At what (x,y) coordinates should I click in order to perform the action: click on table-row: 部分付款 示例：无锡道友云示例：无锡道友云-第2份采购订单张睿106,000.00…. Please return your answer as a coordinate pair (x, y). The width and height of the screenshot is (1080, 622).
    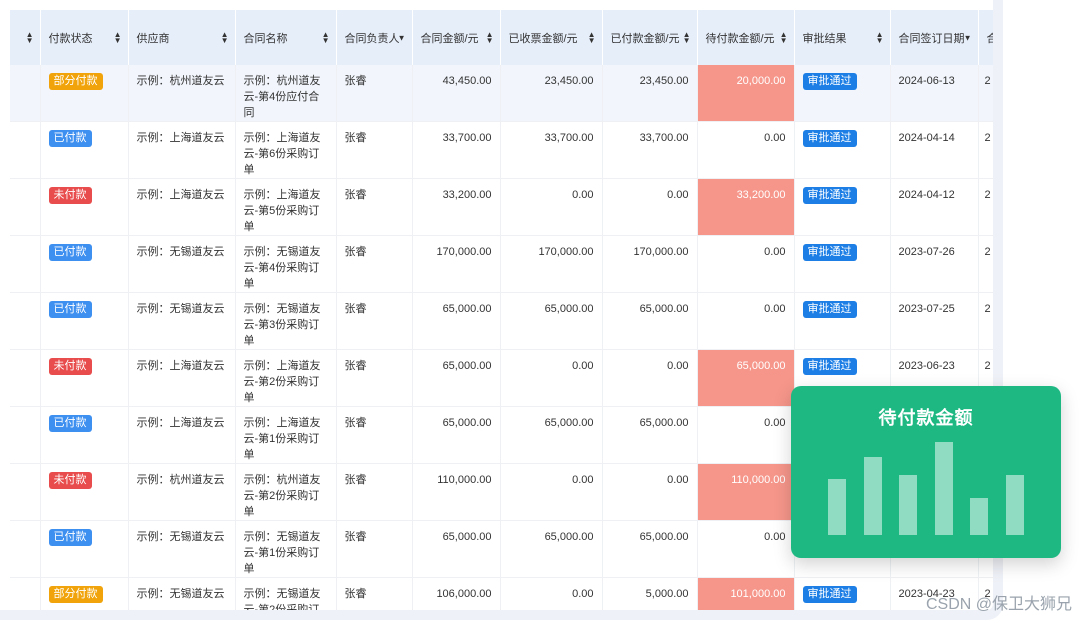
    Looking at the image, I should click on (501, 593).